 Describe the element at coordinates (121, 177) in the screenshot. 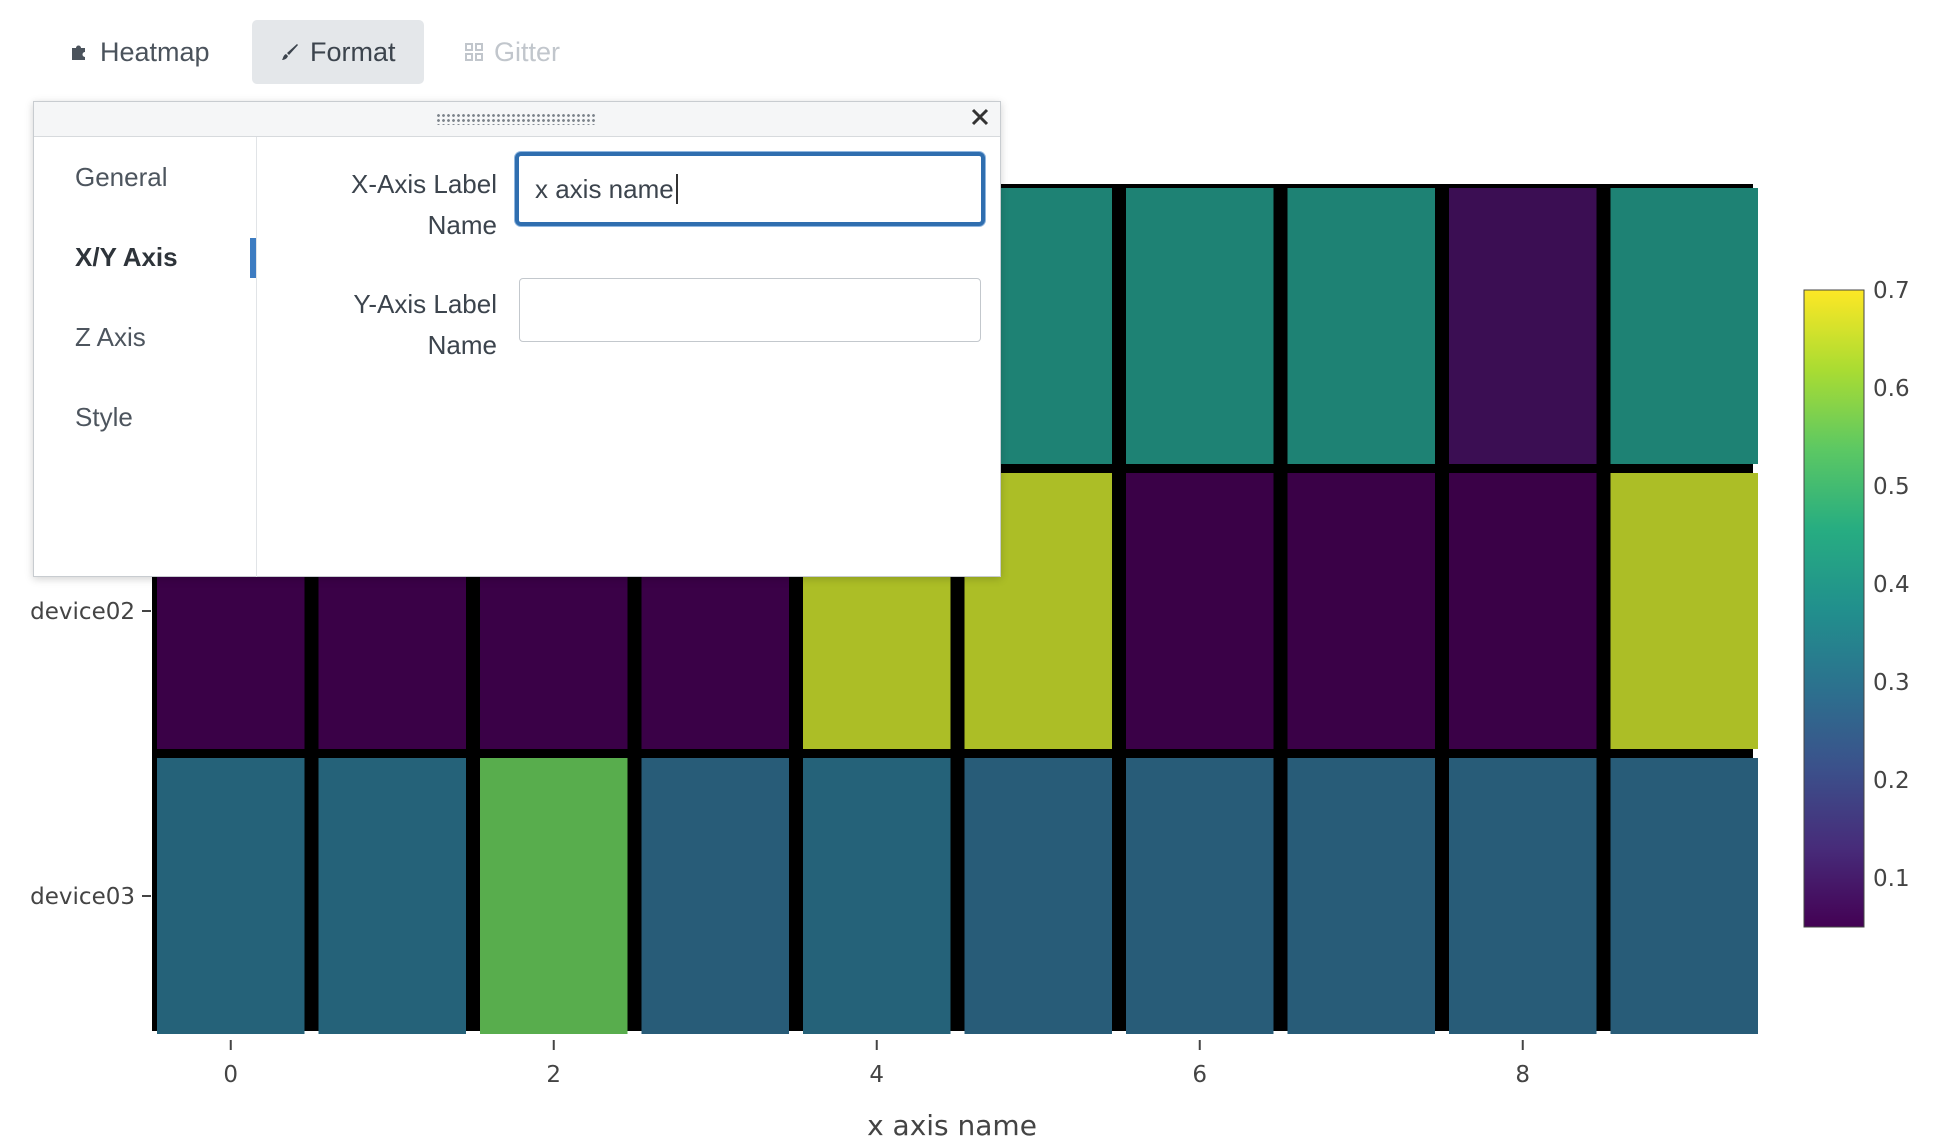

I see `nav-item-general: General` at that location.